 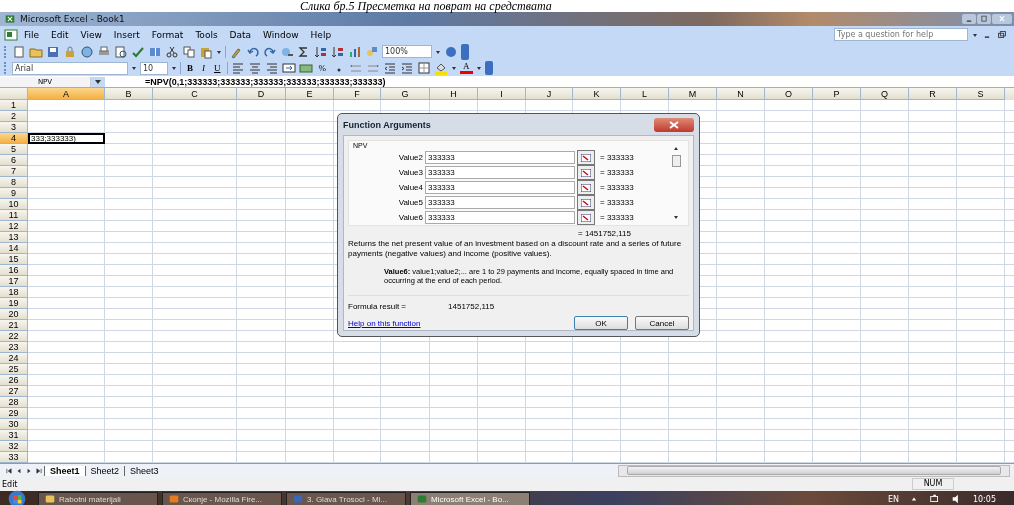 I want to click on menu-item: Insert, so click(x=126, y=34).